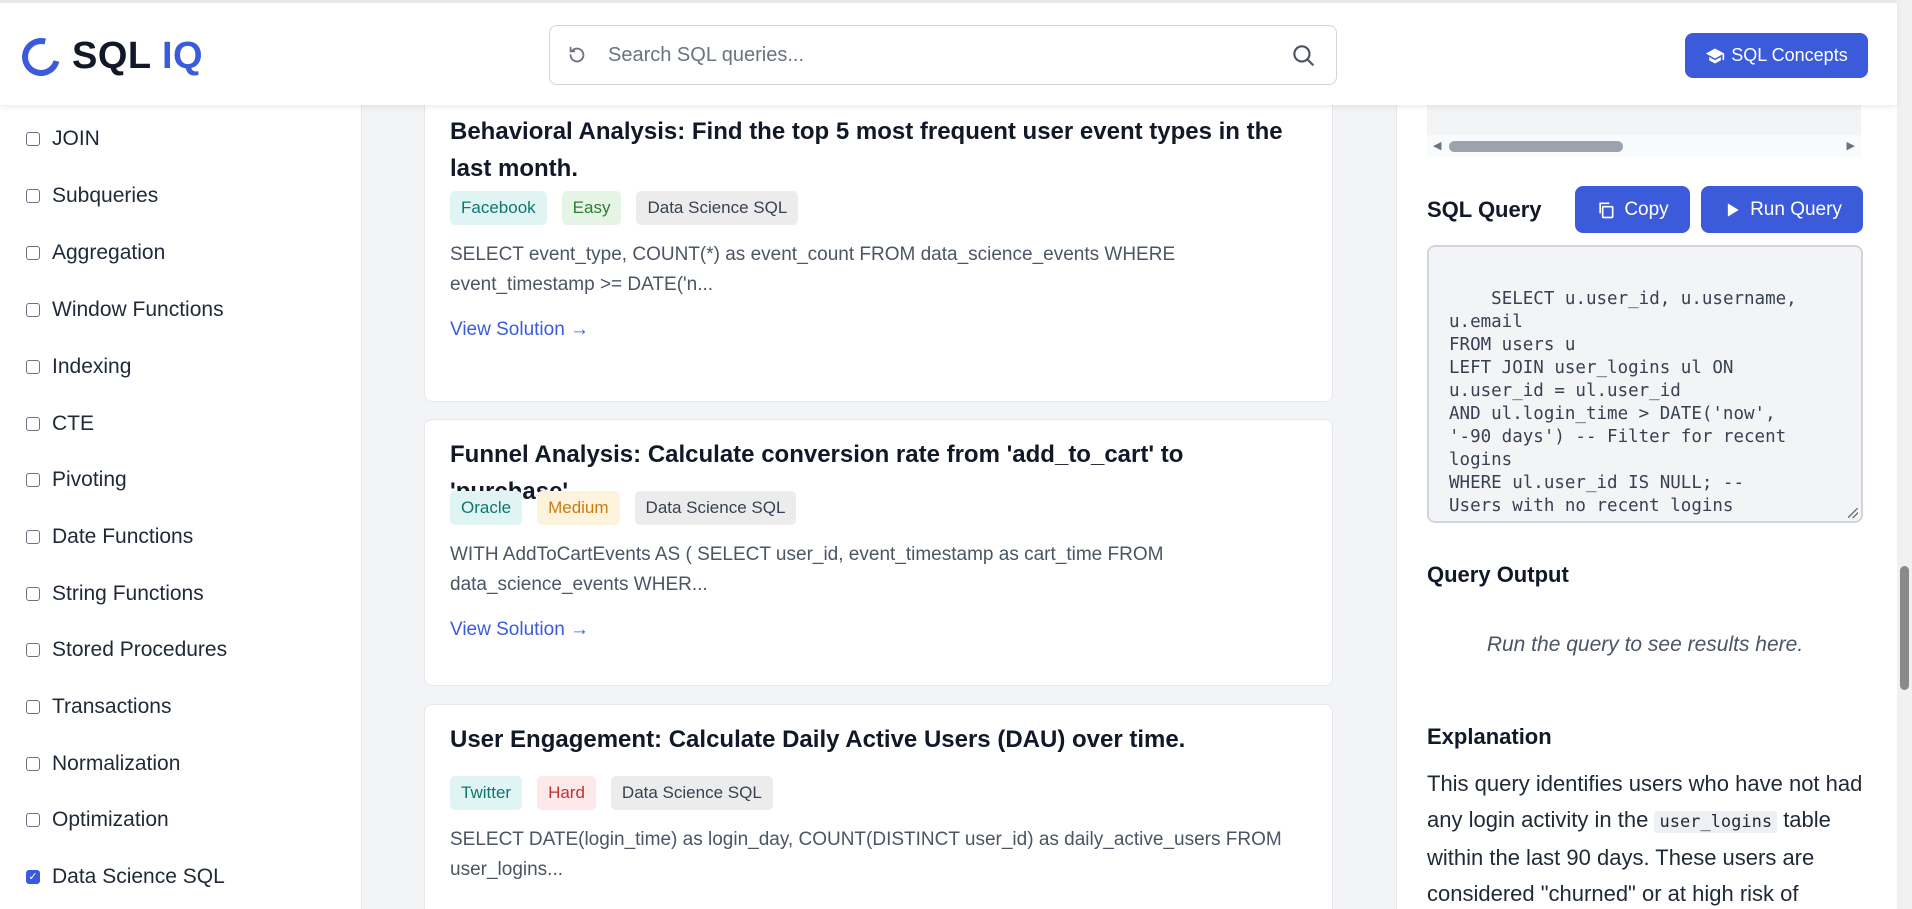 The width and height of the screenshot is (1912, 909). What do you see at coordinates (1644, 120) in the screenshot?
I see `result-table-area` at bounding box center [1644, 120].